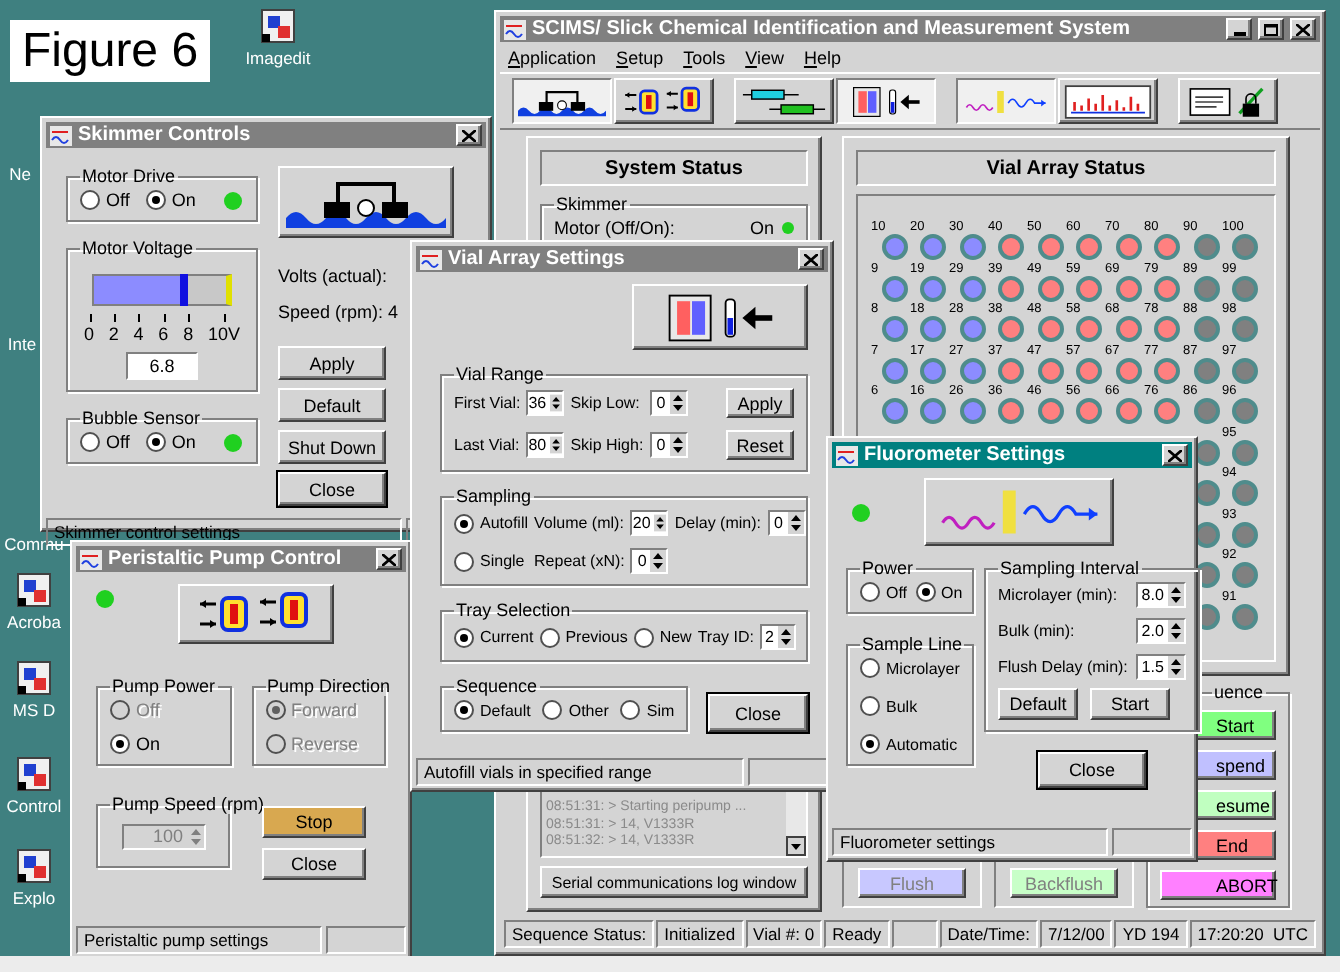 The image size is (1340, 972). I want to click on spin-field: 8.0, so click(1160, 595).